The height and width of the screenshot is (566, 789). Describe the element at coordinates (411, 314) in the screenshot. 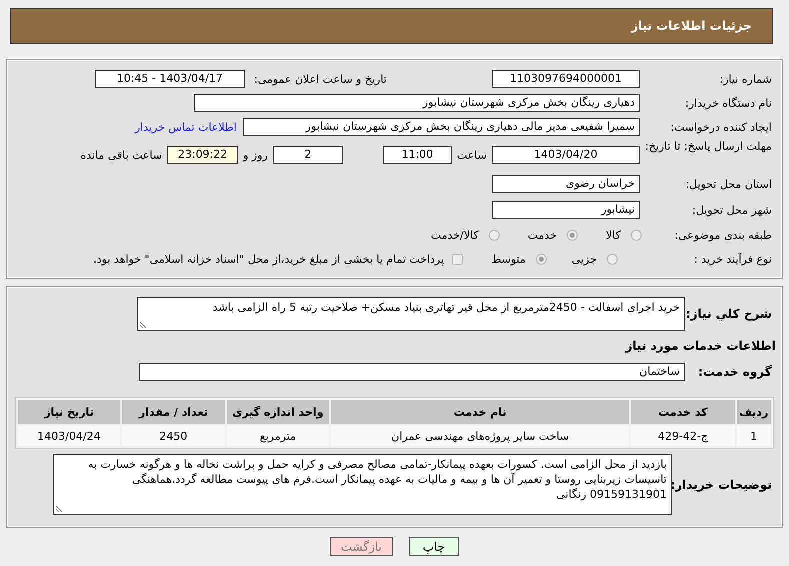

I see `summary-field: خرید اجرای اسفالت - 2450مترمربع از محل قیر تهاتری بنیاد مسکن+ صلاحیت رتبه 5 راه الزامی باشد` at that location.